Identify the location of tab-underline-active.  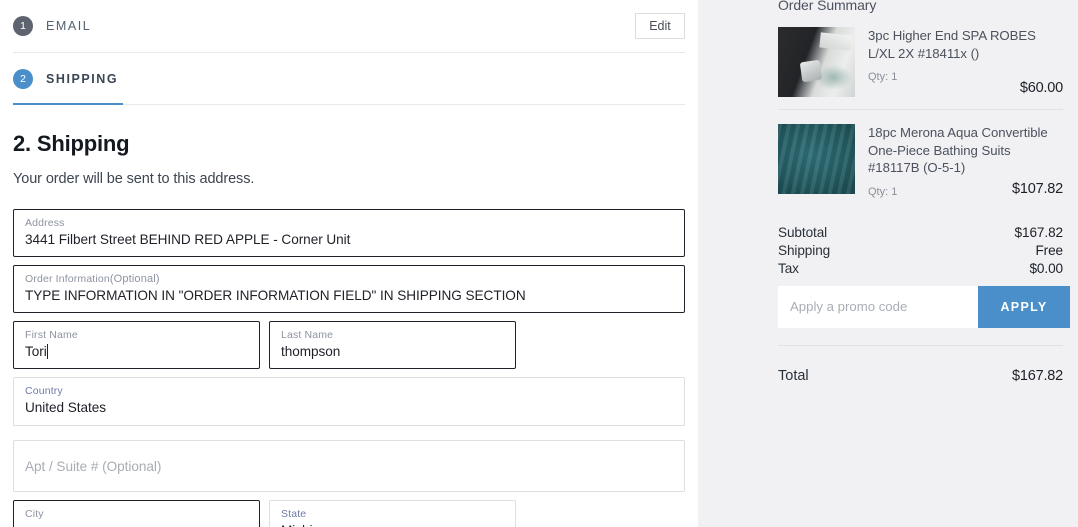
(68, 103).